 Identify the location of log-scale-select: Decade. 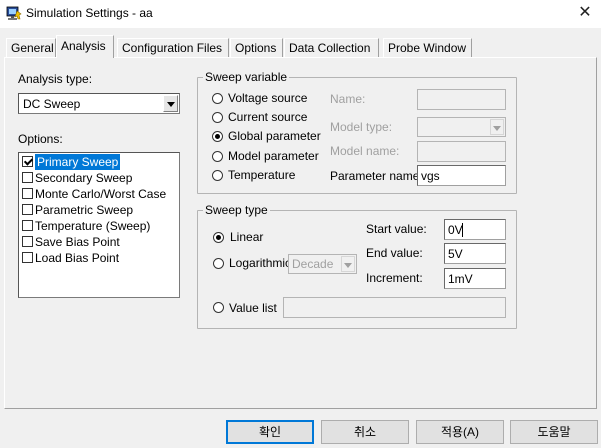
(322, 264).